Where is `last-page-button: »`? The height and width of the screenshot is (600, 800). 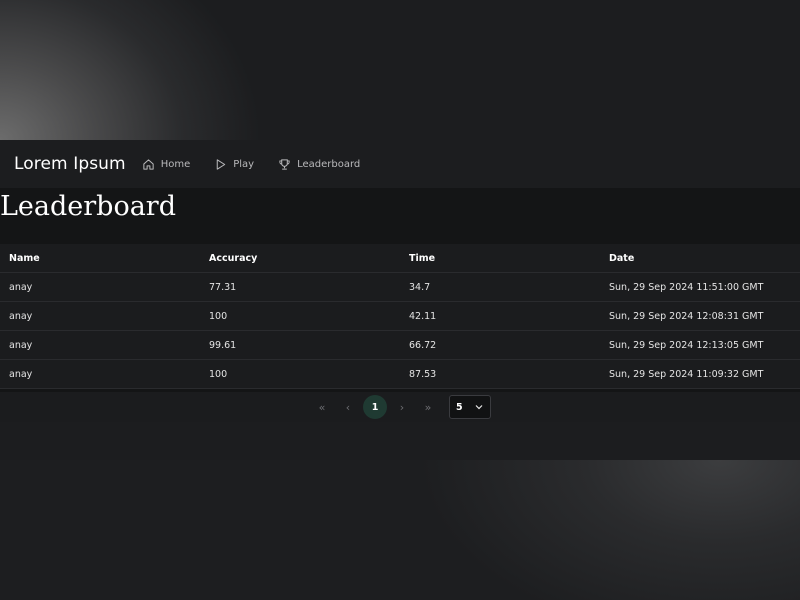
last-page-button: » is located at coordinates (428, 407).